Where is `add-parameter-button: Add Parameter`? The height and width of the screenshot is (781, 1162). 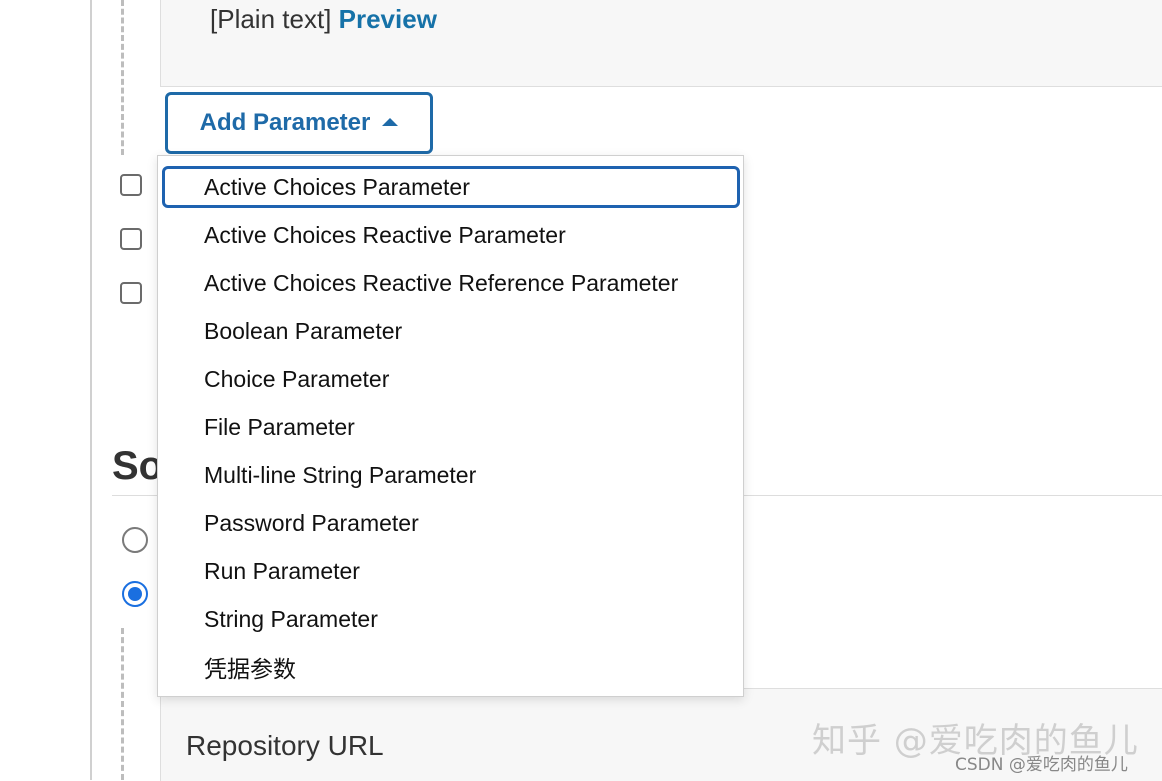
add-parameter-button: Add Parameter is located at coordinates (299, 123).